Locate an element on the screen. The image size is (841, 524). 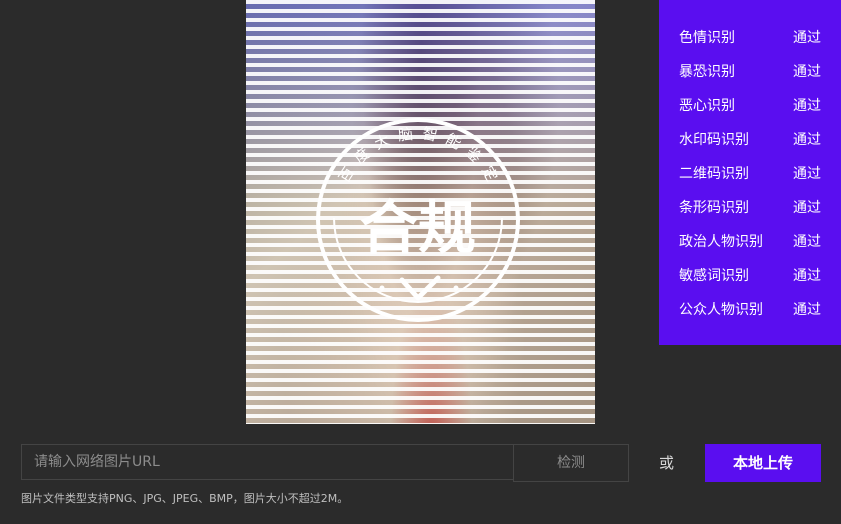
result-item: 暴恐识别 通过 is located at coordinates (750, 71).